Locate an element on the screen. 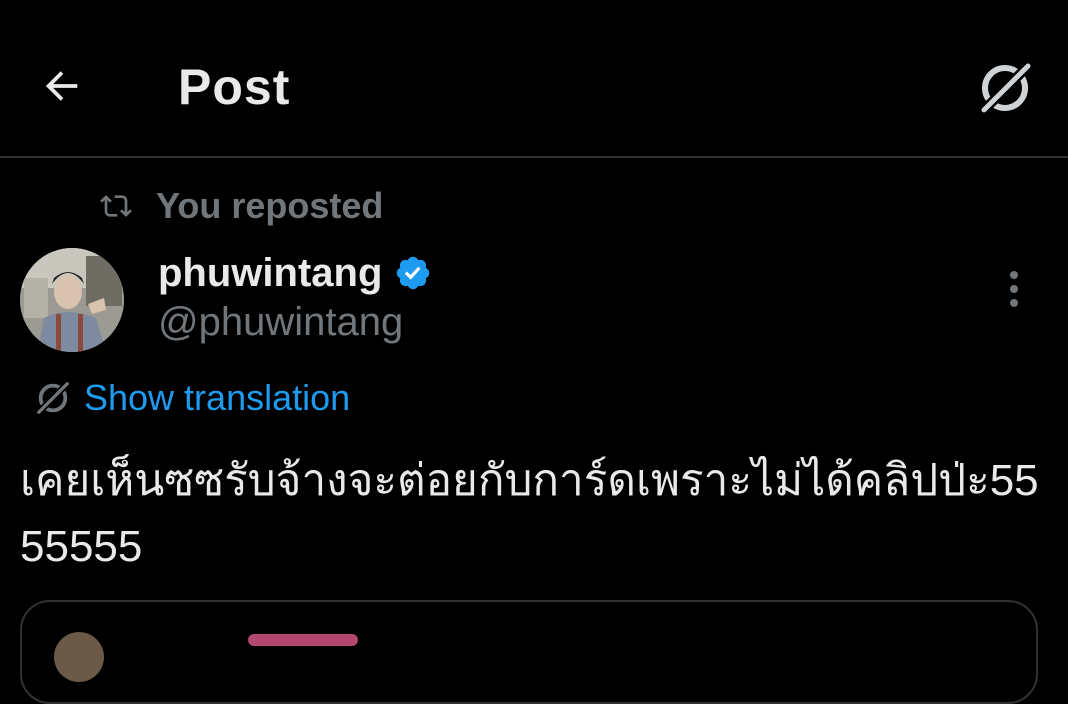  back-button is located at coordinates (62, 86).